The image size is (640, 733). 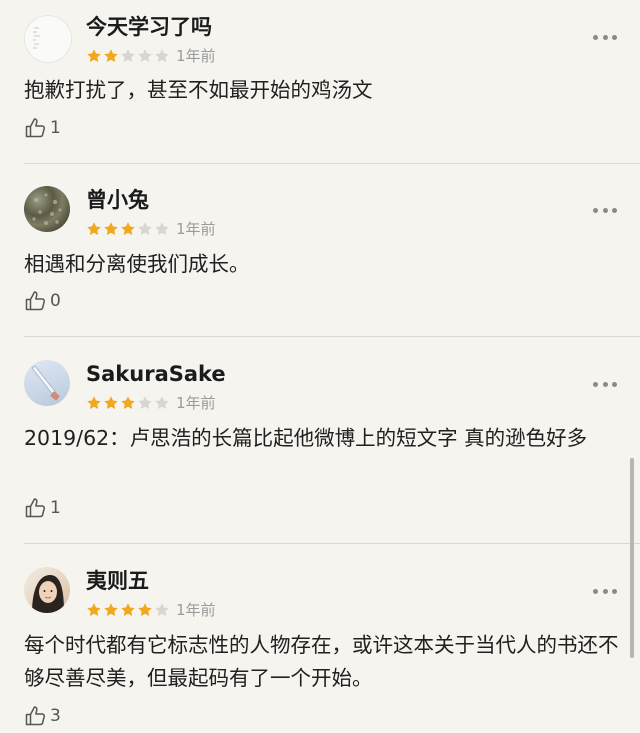 I want to click on username: 今天学习了吗, so click(x=149, y=27).